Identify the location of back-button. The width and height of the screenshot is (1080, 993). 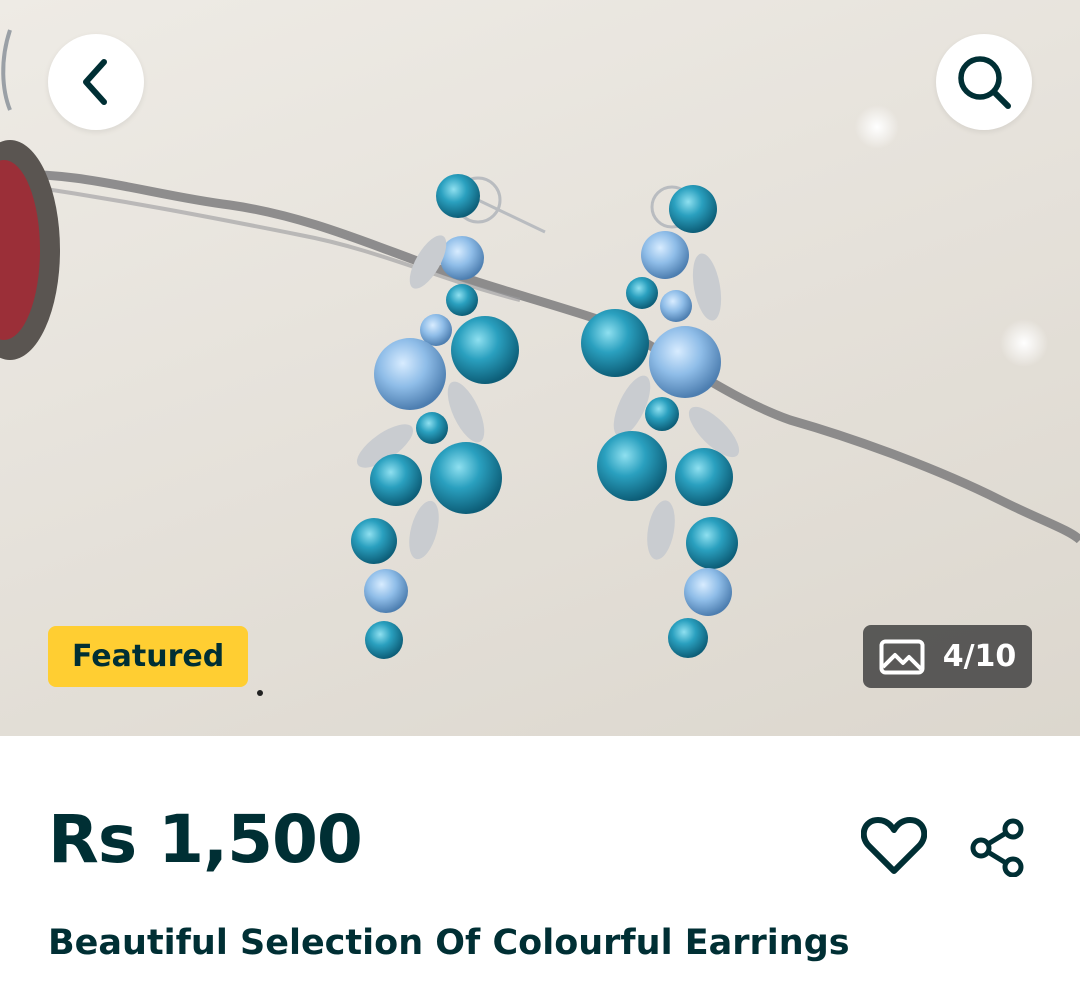
(96, 82).